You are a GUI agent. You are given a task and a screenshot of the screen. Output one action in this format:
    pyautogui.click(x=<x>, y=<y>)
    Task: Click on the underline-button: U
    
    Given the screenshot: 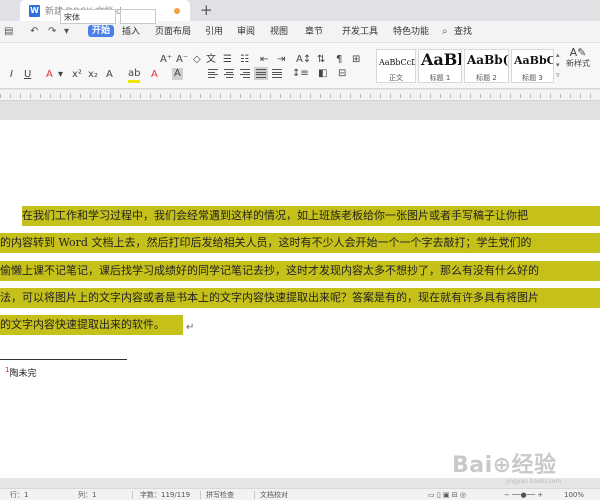 What is the action you would take?
    pyautogui.click(x=27, y=75)
    